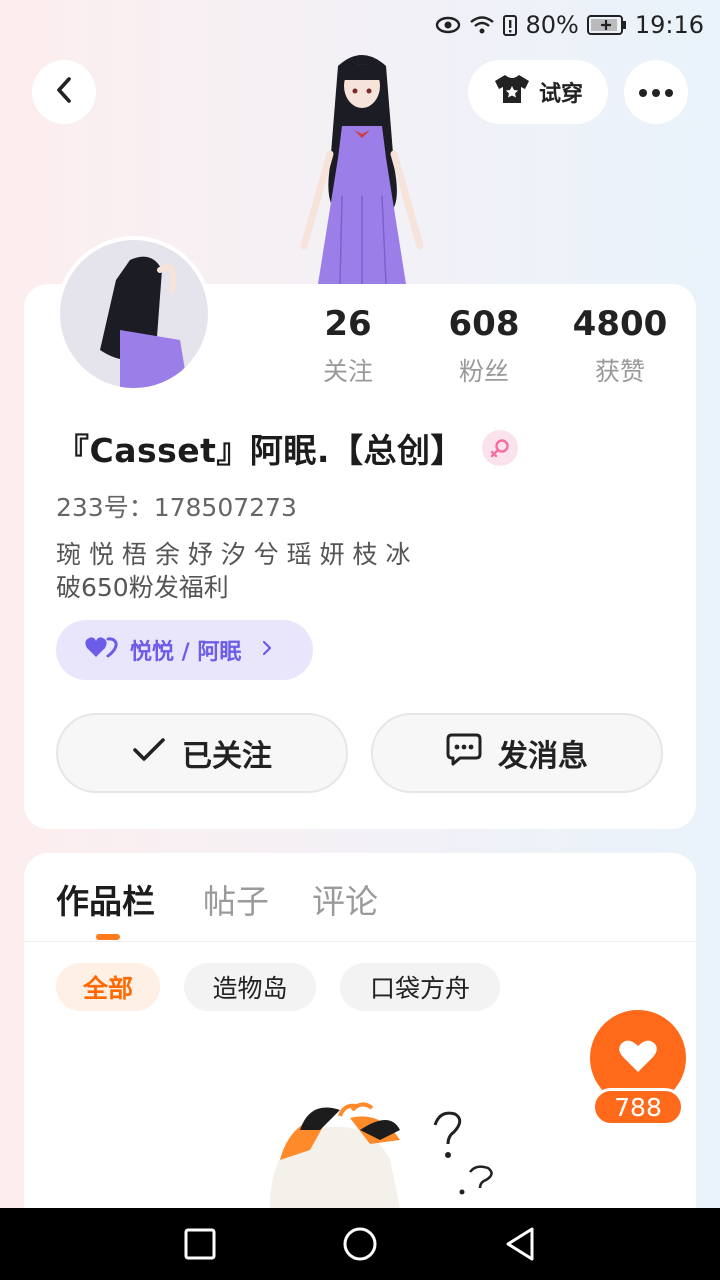 Image resolution: width=720 pixels, height=1280 pixels. I want to click on system-nav-bar, so click(360, 1244).